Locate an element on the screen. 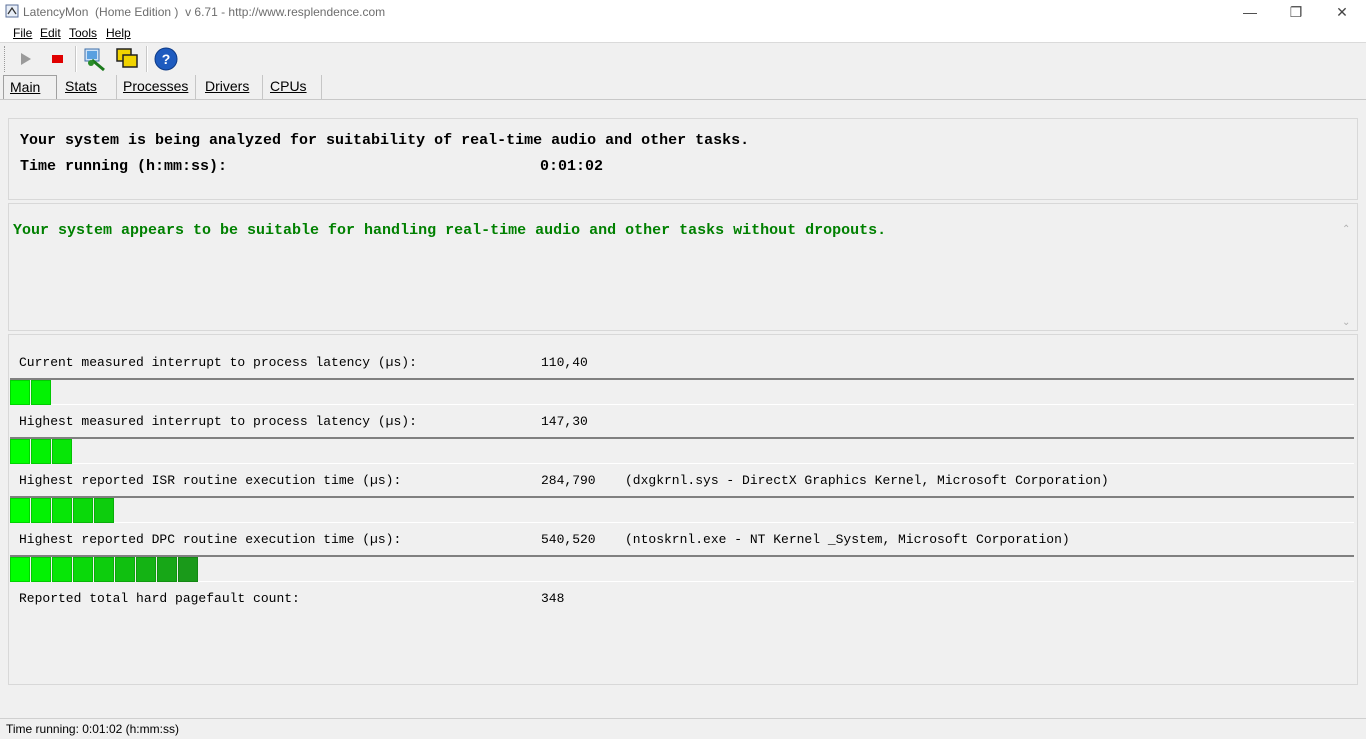 This screenshot has height=739, width=1366. windows-button is located at coordinates (127, 59).